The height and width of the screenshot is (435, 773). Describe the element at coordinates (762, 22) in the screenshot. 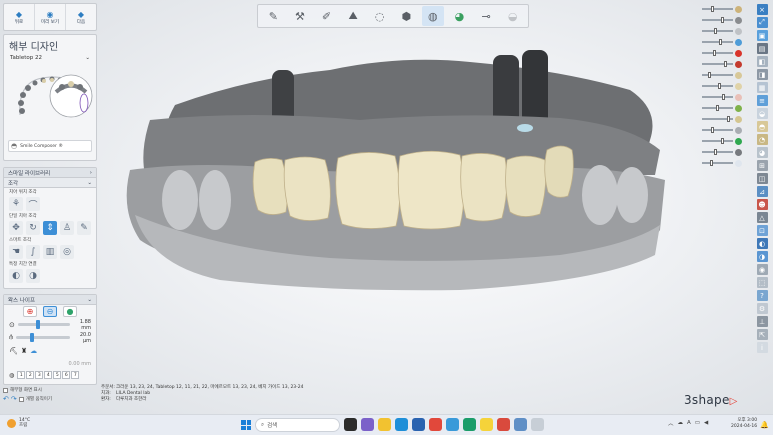

I see `fit-view-icon: ⤢` at that location.